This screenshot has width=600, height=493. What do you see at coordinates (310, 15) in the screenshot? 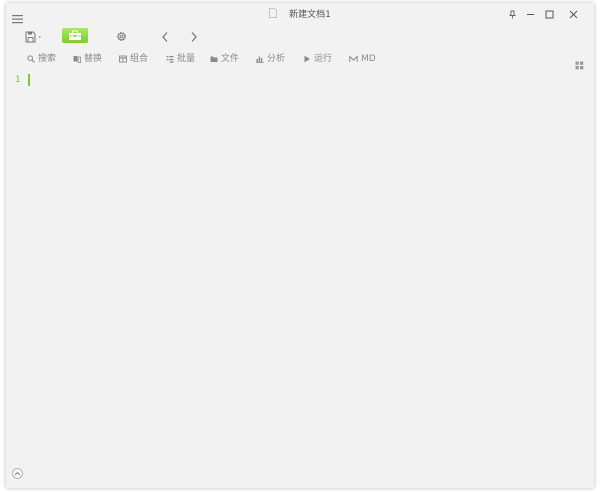
I see `window-title: 新建文档1` at bounding box center [310, 15].